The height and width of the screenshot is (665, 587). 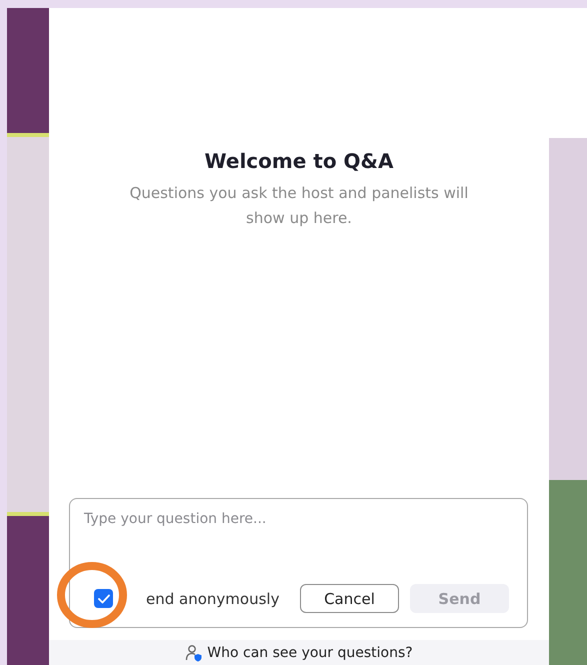 What do you see at coordinates (194, 653) in the screenshot?
I see `person-shield-icon` at bounding box center [194, 653].